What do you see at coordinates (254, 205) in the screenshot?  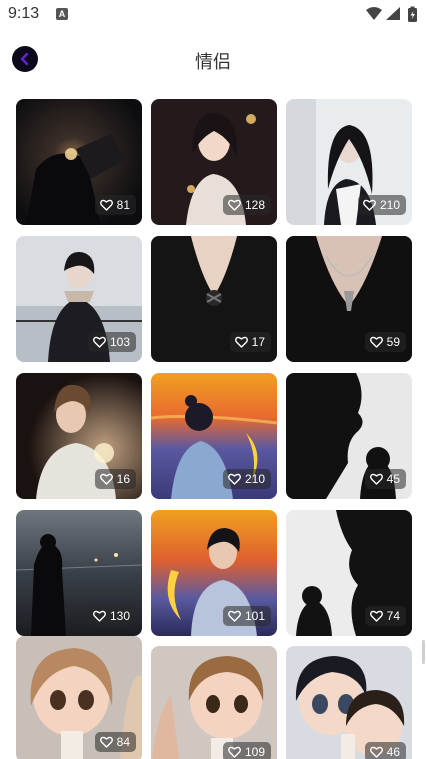 I see `like-count: 128` at bounding box center [254, 205].